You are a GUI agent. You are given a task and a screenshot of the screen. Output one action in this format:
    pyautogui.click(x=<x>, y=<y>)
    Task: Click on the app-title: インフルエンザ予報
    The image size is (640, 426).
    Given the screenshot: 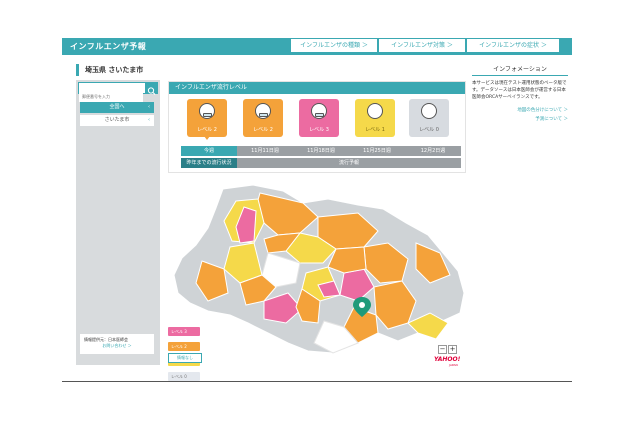 What is the action you would take?
    pyautogui.click(x=108, y=46)
    